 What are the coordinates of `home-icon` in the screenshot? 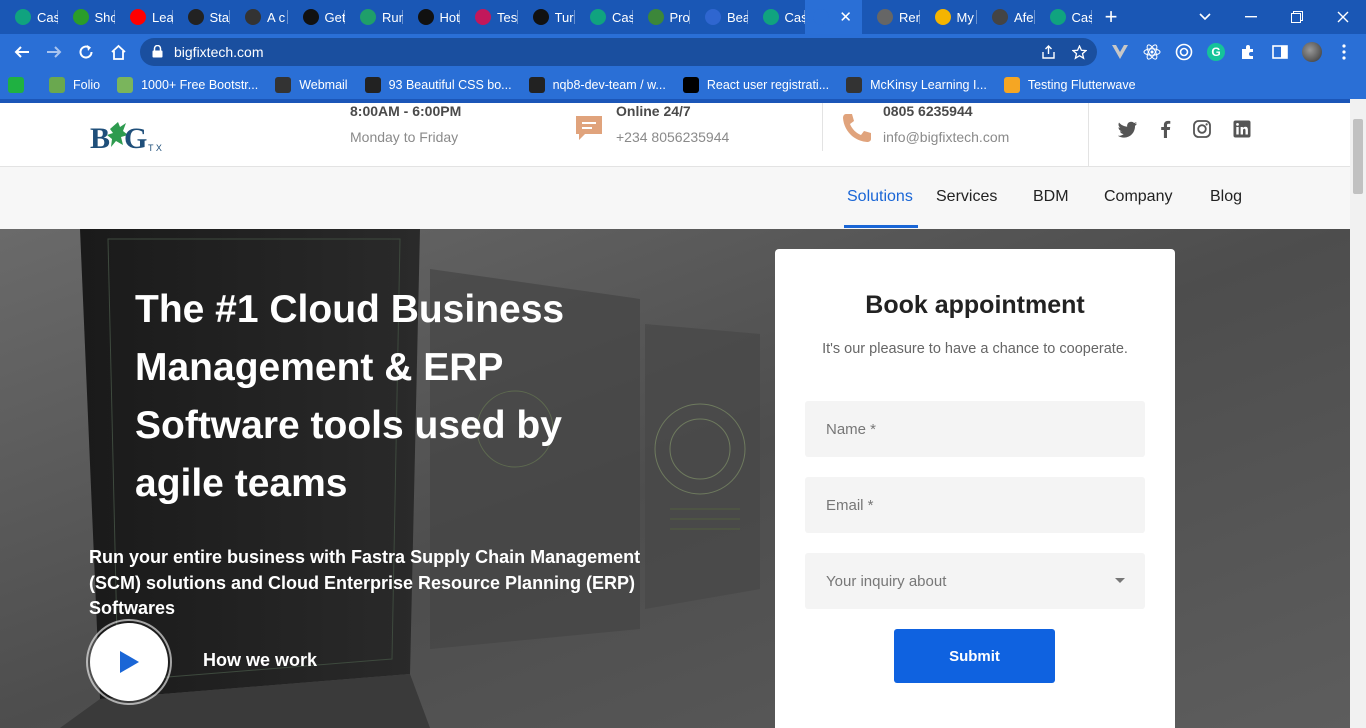 It's located at (118, 52).